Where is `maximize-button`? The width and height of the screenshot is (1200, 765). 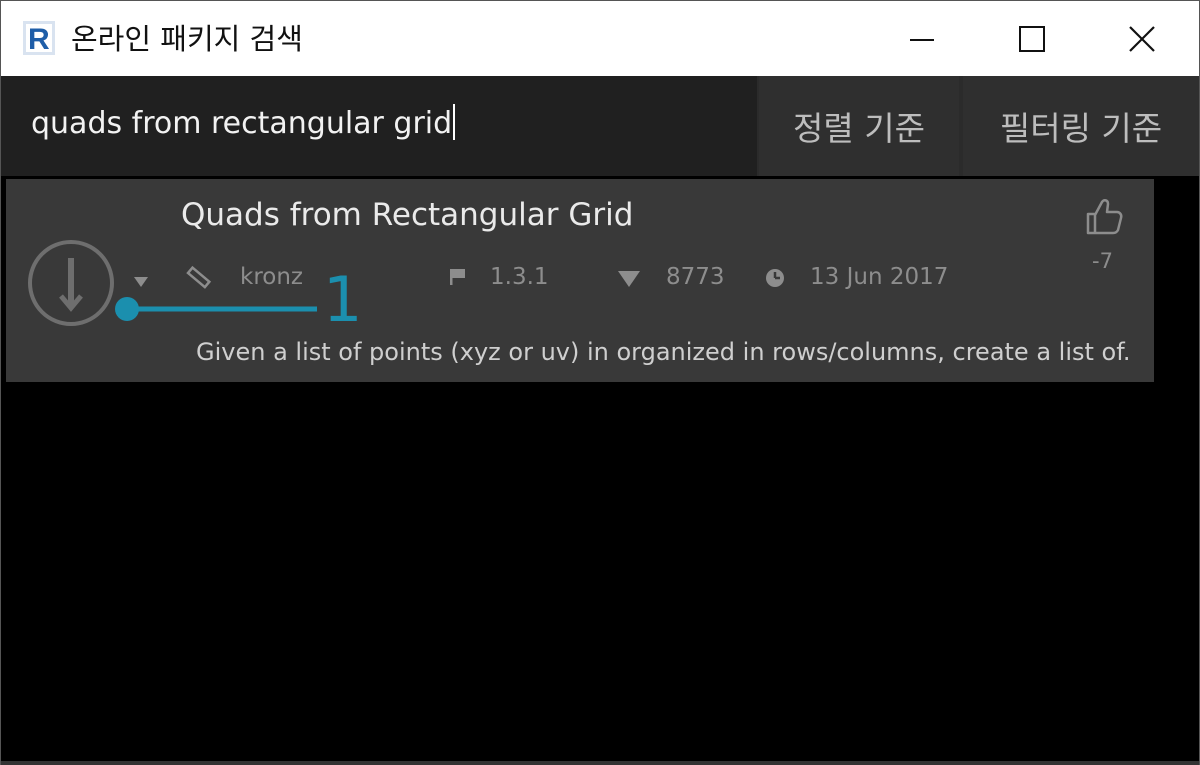 maximize-button is located at coordinates (1032, 38).